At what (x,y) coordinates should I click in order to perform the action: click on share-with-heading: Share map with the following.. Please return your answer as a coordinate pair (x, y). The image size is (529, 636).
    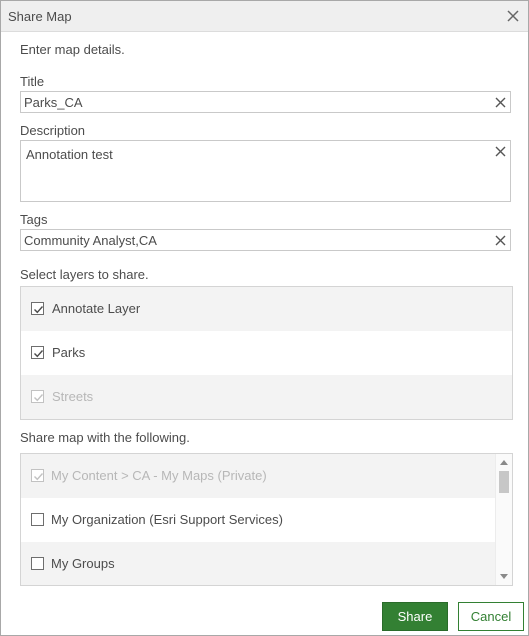
    Looking at the image, I should click on (105, 437).